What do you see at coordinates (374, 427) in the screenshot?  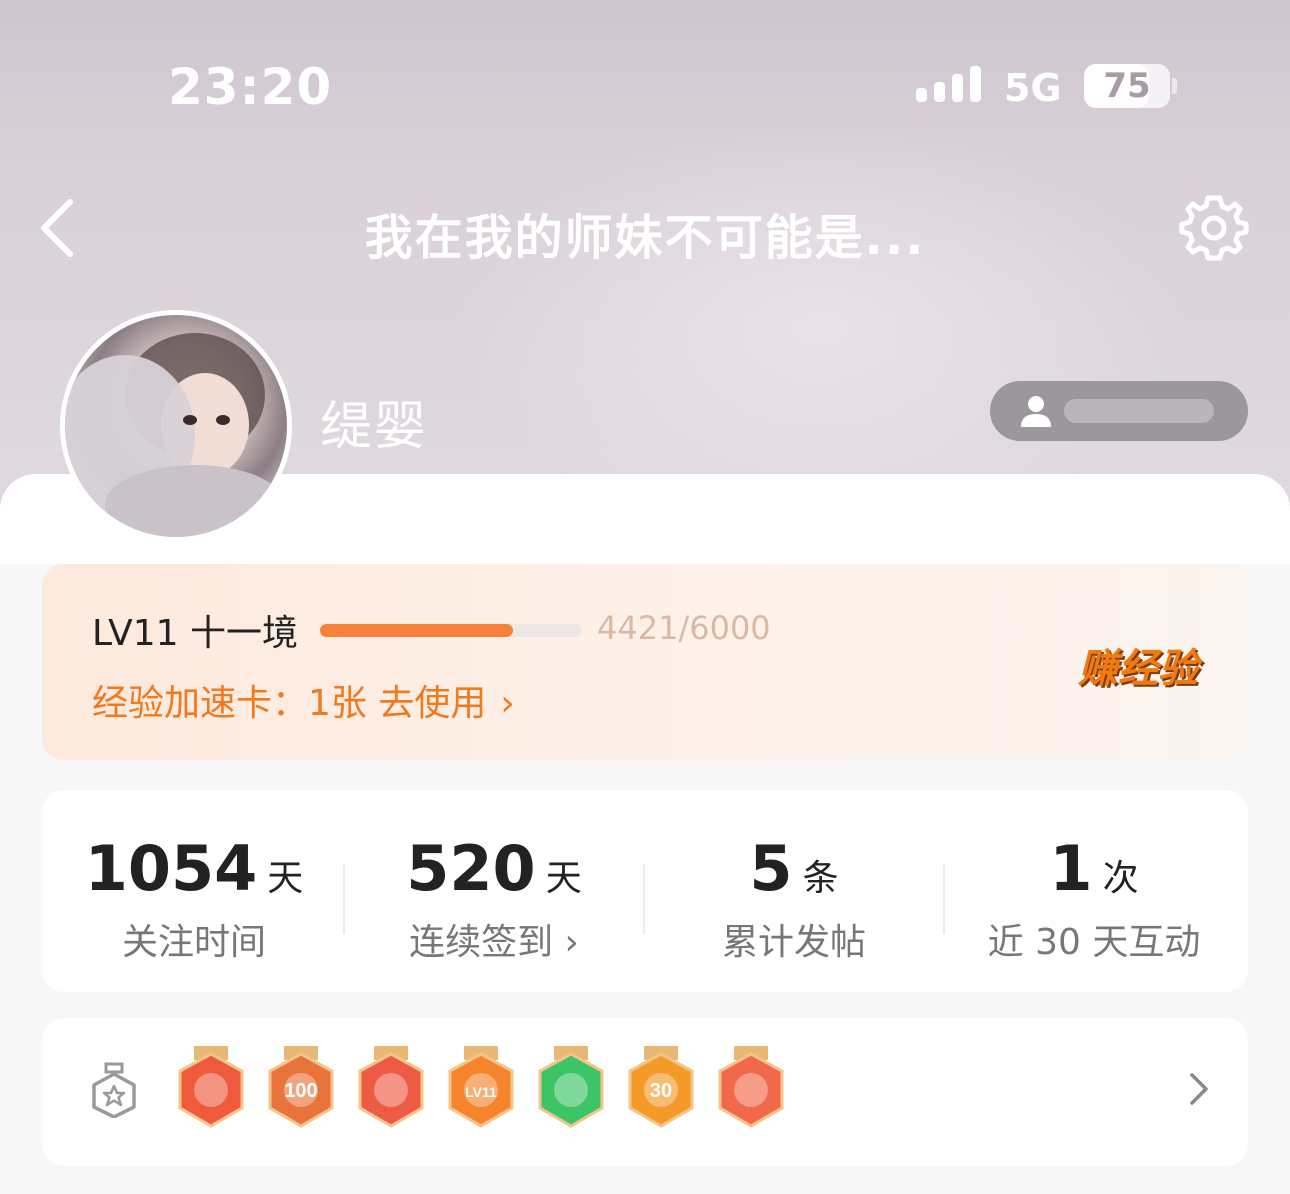 I see `username: 缇婴` at bounding box center [374, 427].